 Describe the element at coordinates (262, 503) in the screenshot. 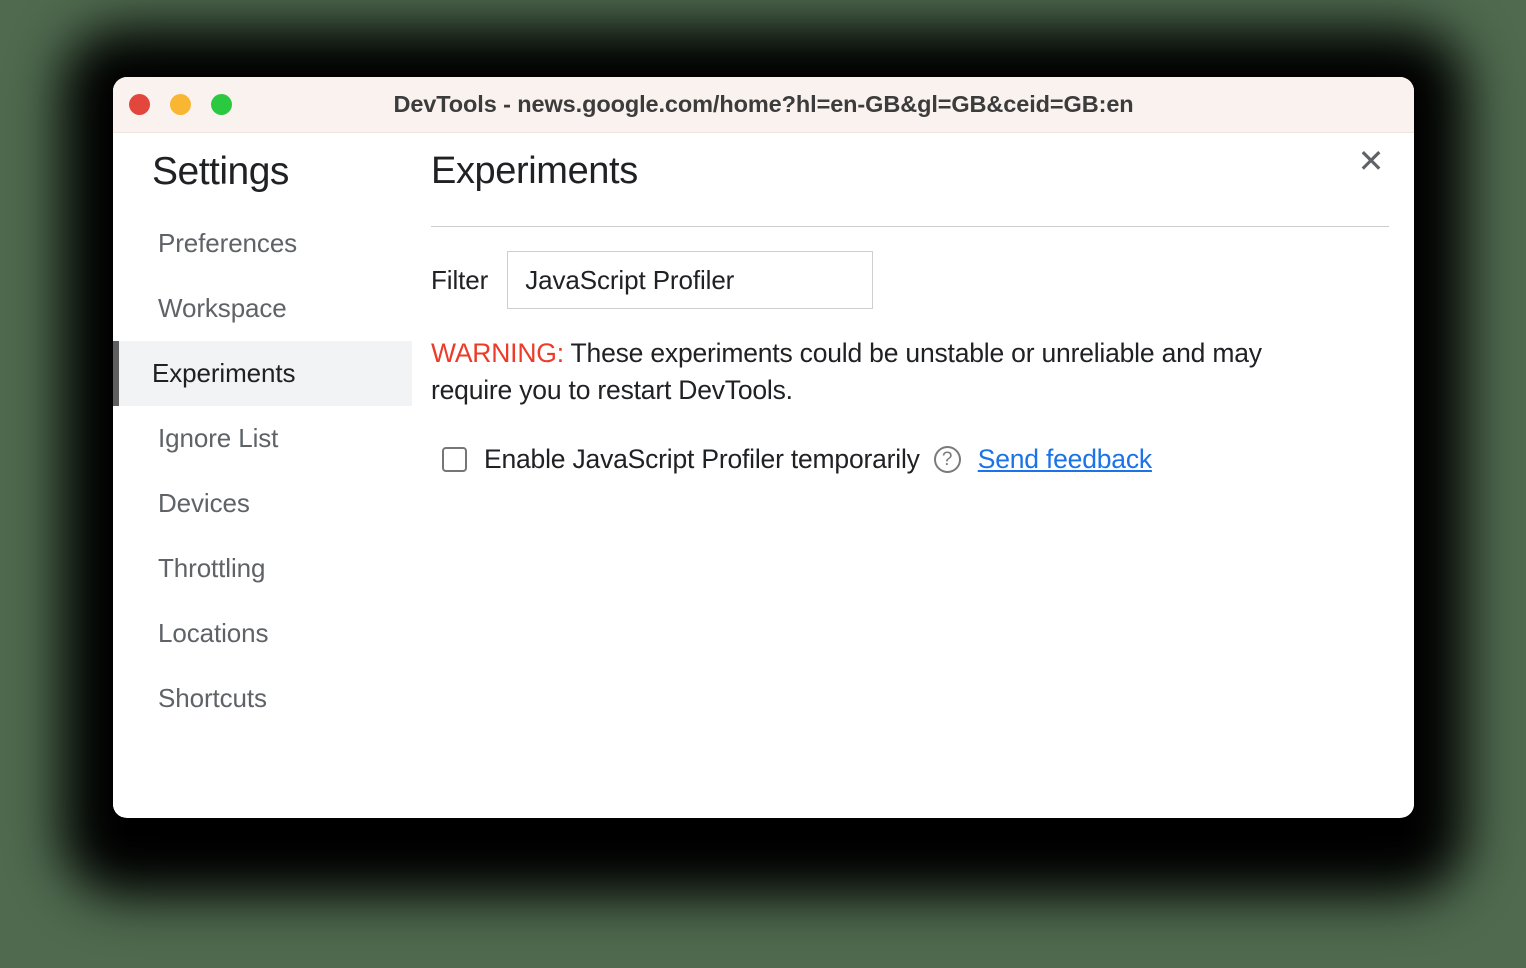

I see `sidebar-item-devices: Devices` at that location.